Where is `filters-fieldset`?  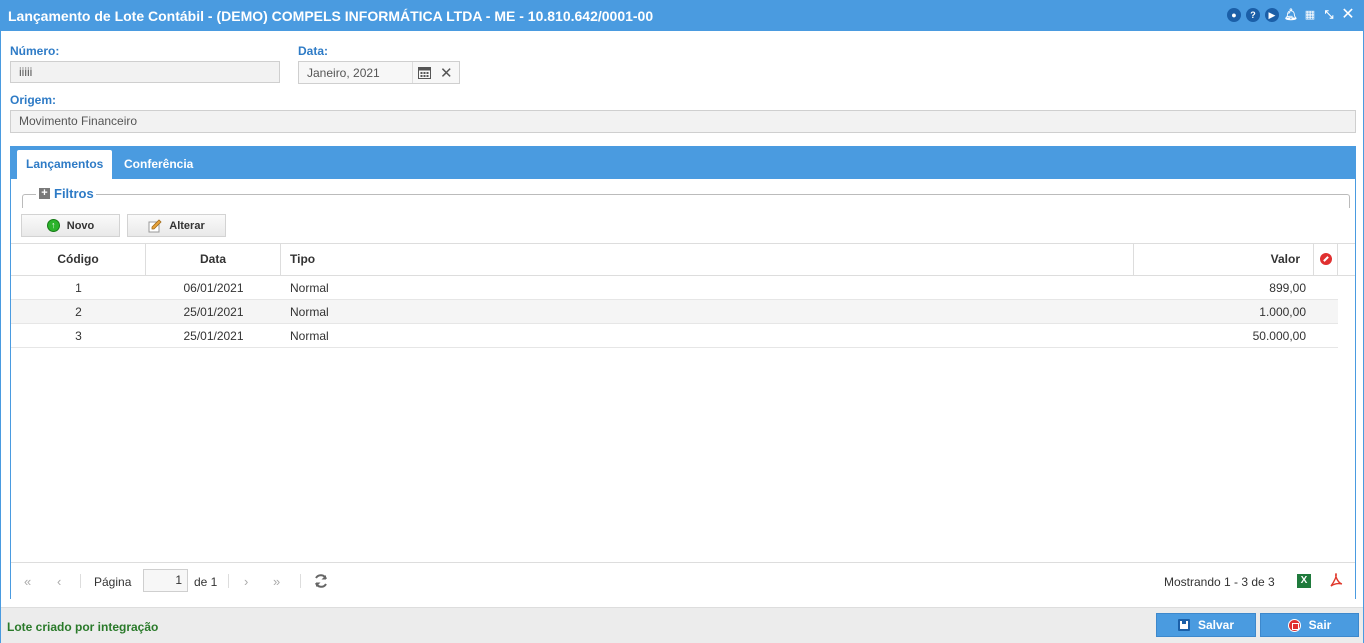 filters-fieldset is located at coordinates (686, 201).